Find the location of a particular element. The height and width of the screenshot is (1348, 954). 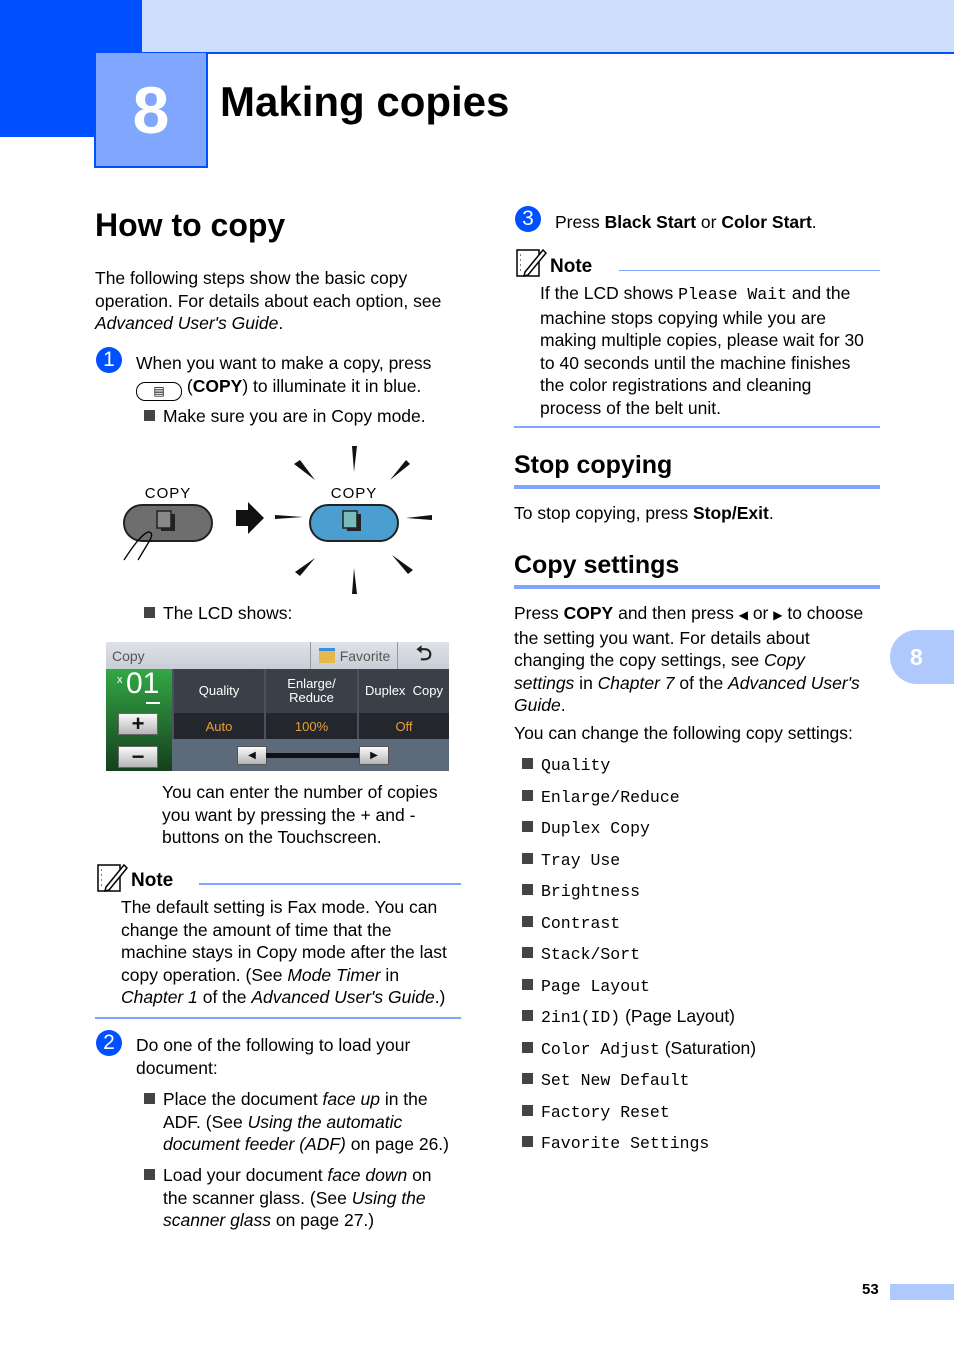

chapter-ref: Chapter 1 is located at coordinates (159, 997).